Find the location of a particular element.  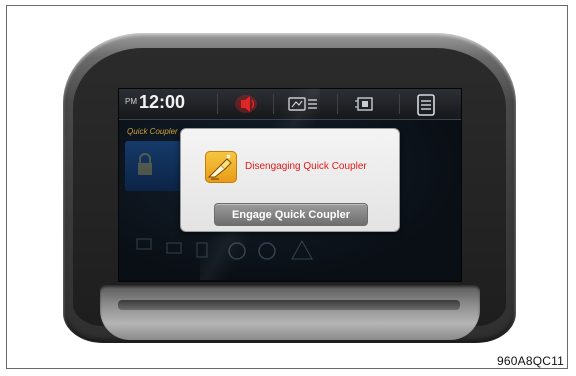

status-bar: PM 12:00 is located at coordinates (290, 104).